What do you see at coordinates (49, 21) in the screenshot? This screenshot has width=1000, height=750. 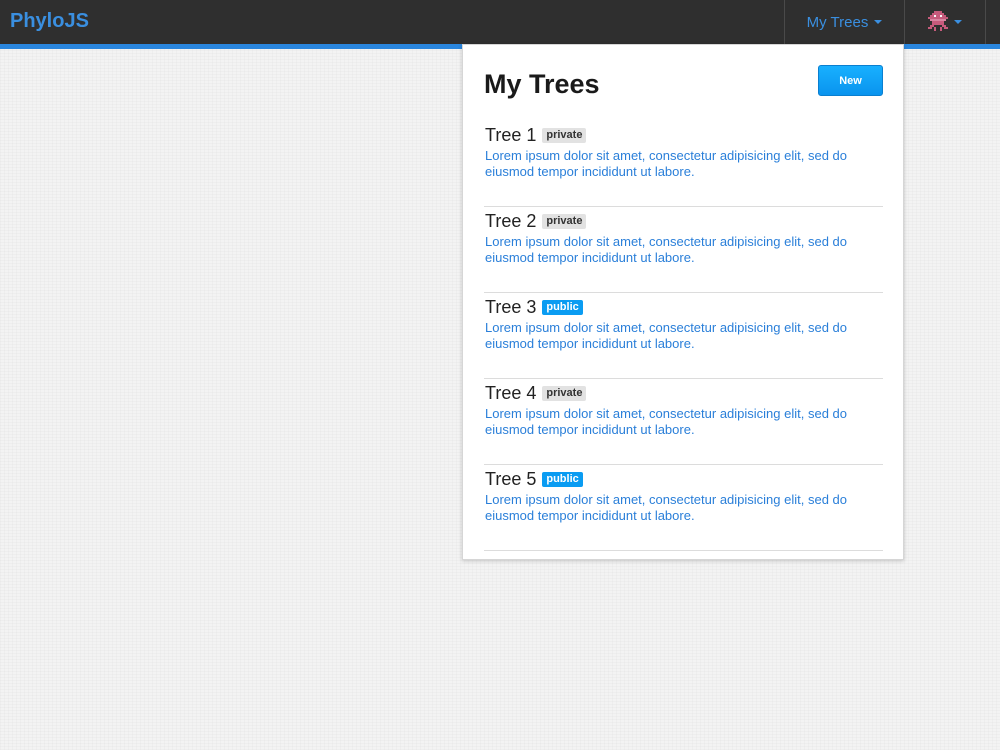 I see `brand-logo: PhyloJS` at bounding box center [49, 21].